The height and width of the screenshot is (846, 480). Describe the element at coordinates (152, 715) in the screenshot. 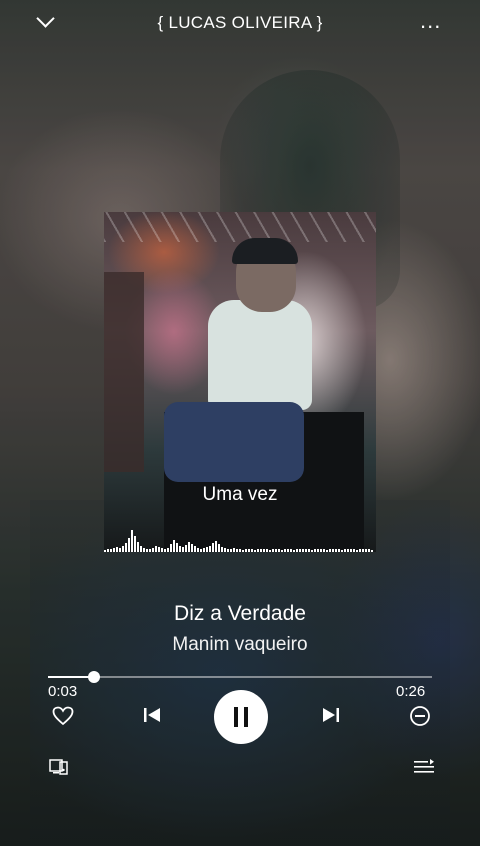

I see `skip-previous-icon` at that location.